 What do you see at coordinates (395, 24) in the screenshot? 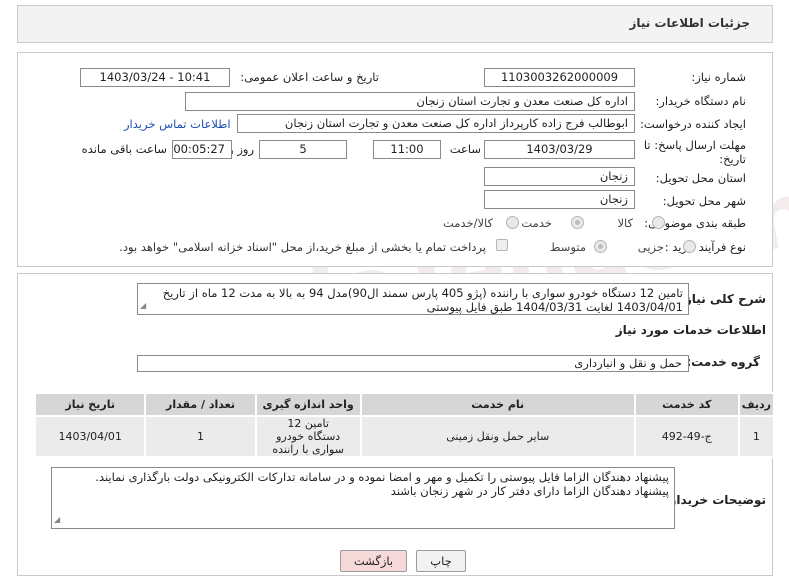
I see `page-header: جزئیات اطلاعات نیاز` at bounding box center [395, 24].